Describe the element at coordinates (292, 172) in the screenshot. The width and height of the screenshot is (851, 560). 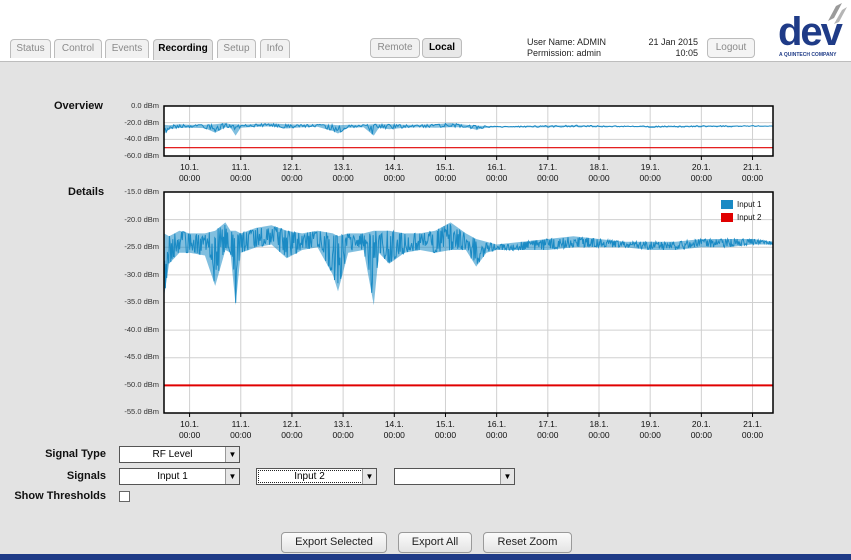
I see `overview-xtick-label: 12.1. 00:00` at that location.